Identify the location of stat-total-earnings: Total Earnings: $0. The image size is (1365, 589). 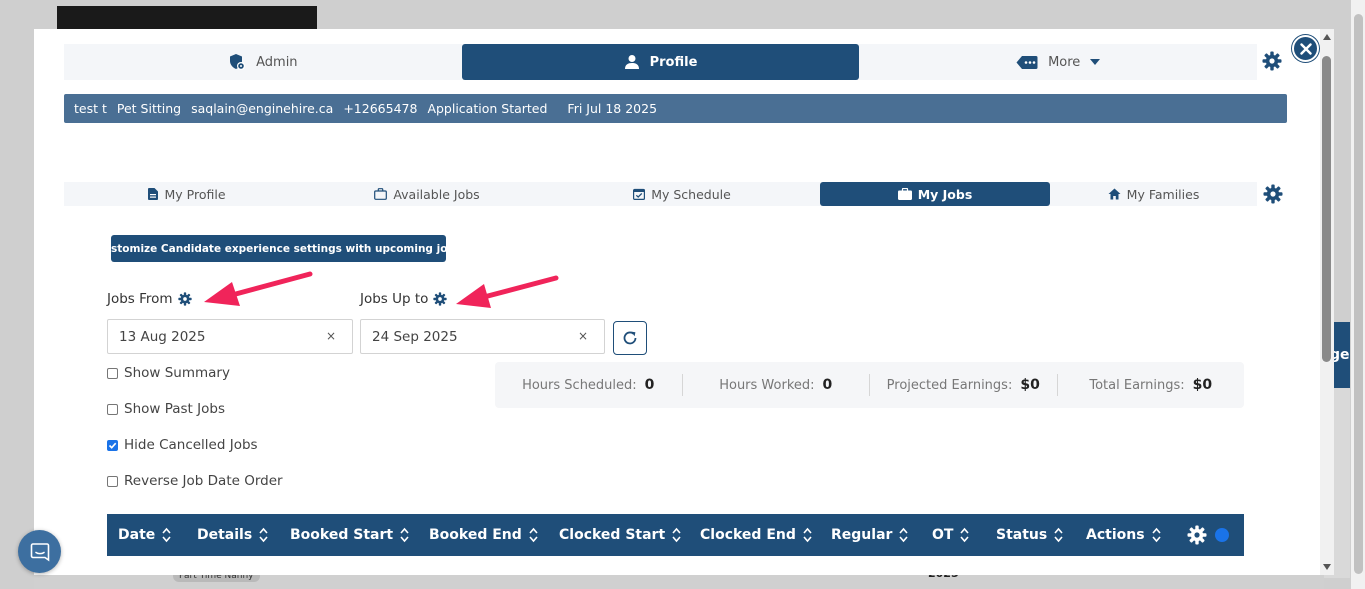
(1150, 385).